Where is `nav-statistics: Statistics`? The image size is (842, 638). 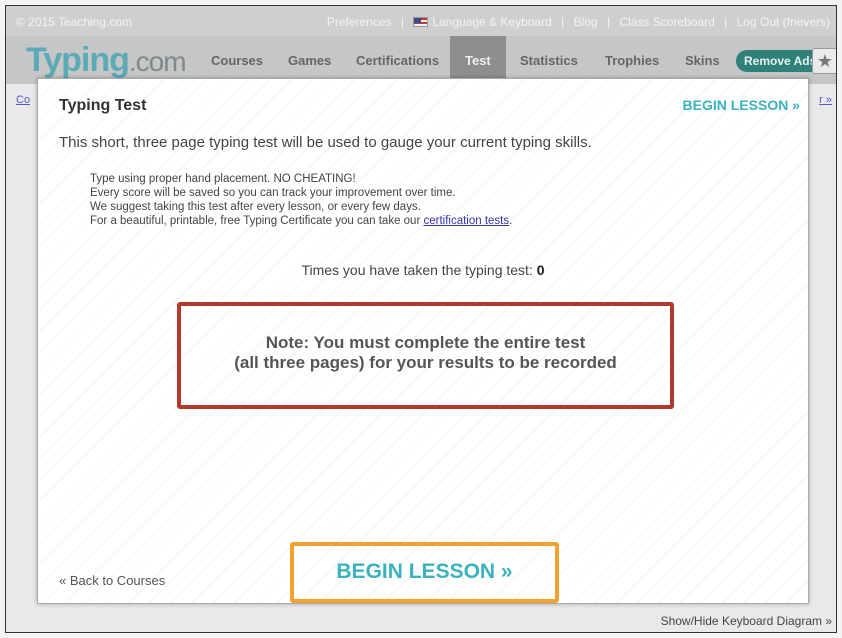 nav-statistics: Statistics is located at coordinates (549, 60).